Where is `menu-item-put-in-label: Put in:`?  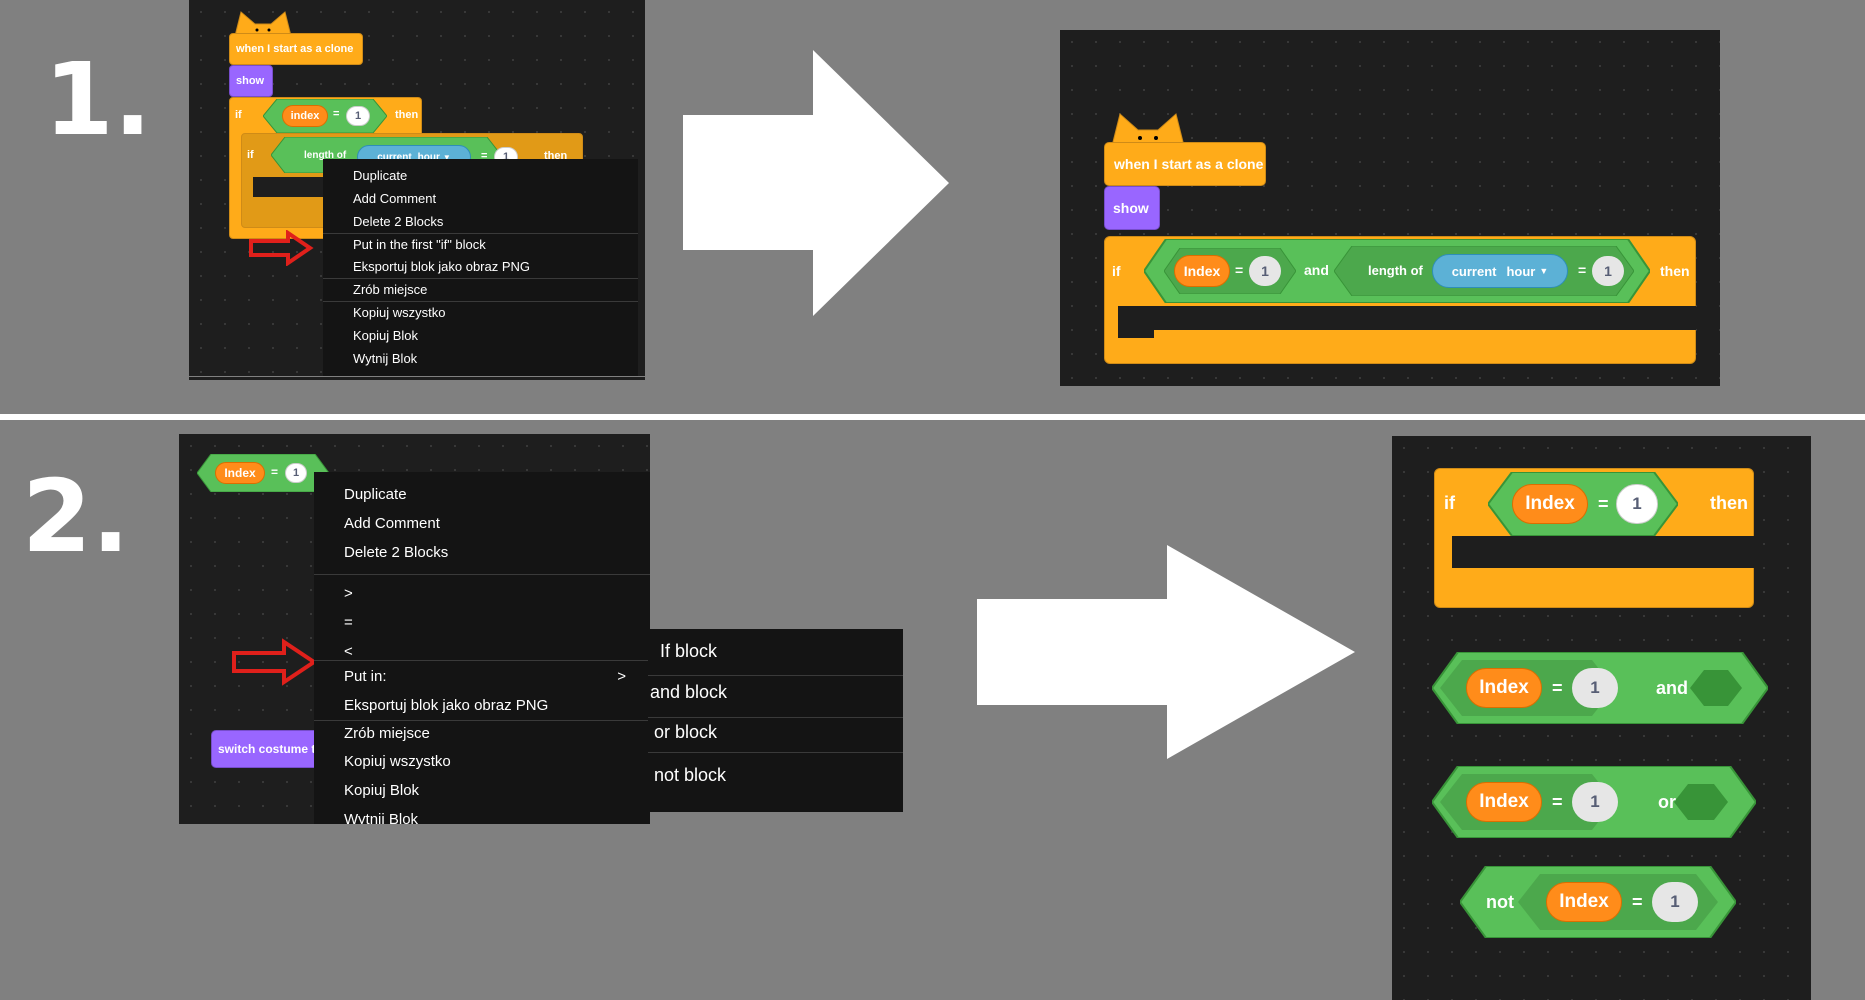
menu-item-put-in-label: Put in: is located at coordinates (365, 676).